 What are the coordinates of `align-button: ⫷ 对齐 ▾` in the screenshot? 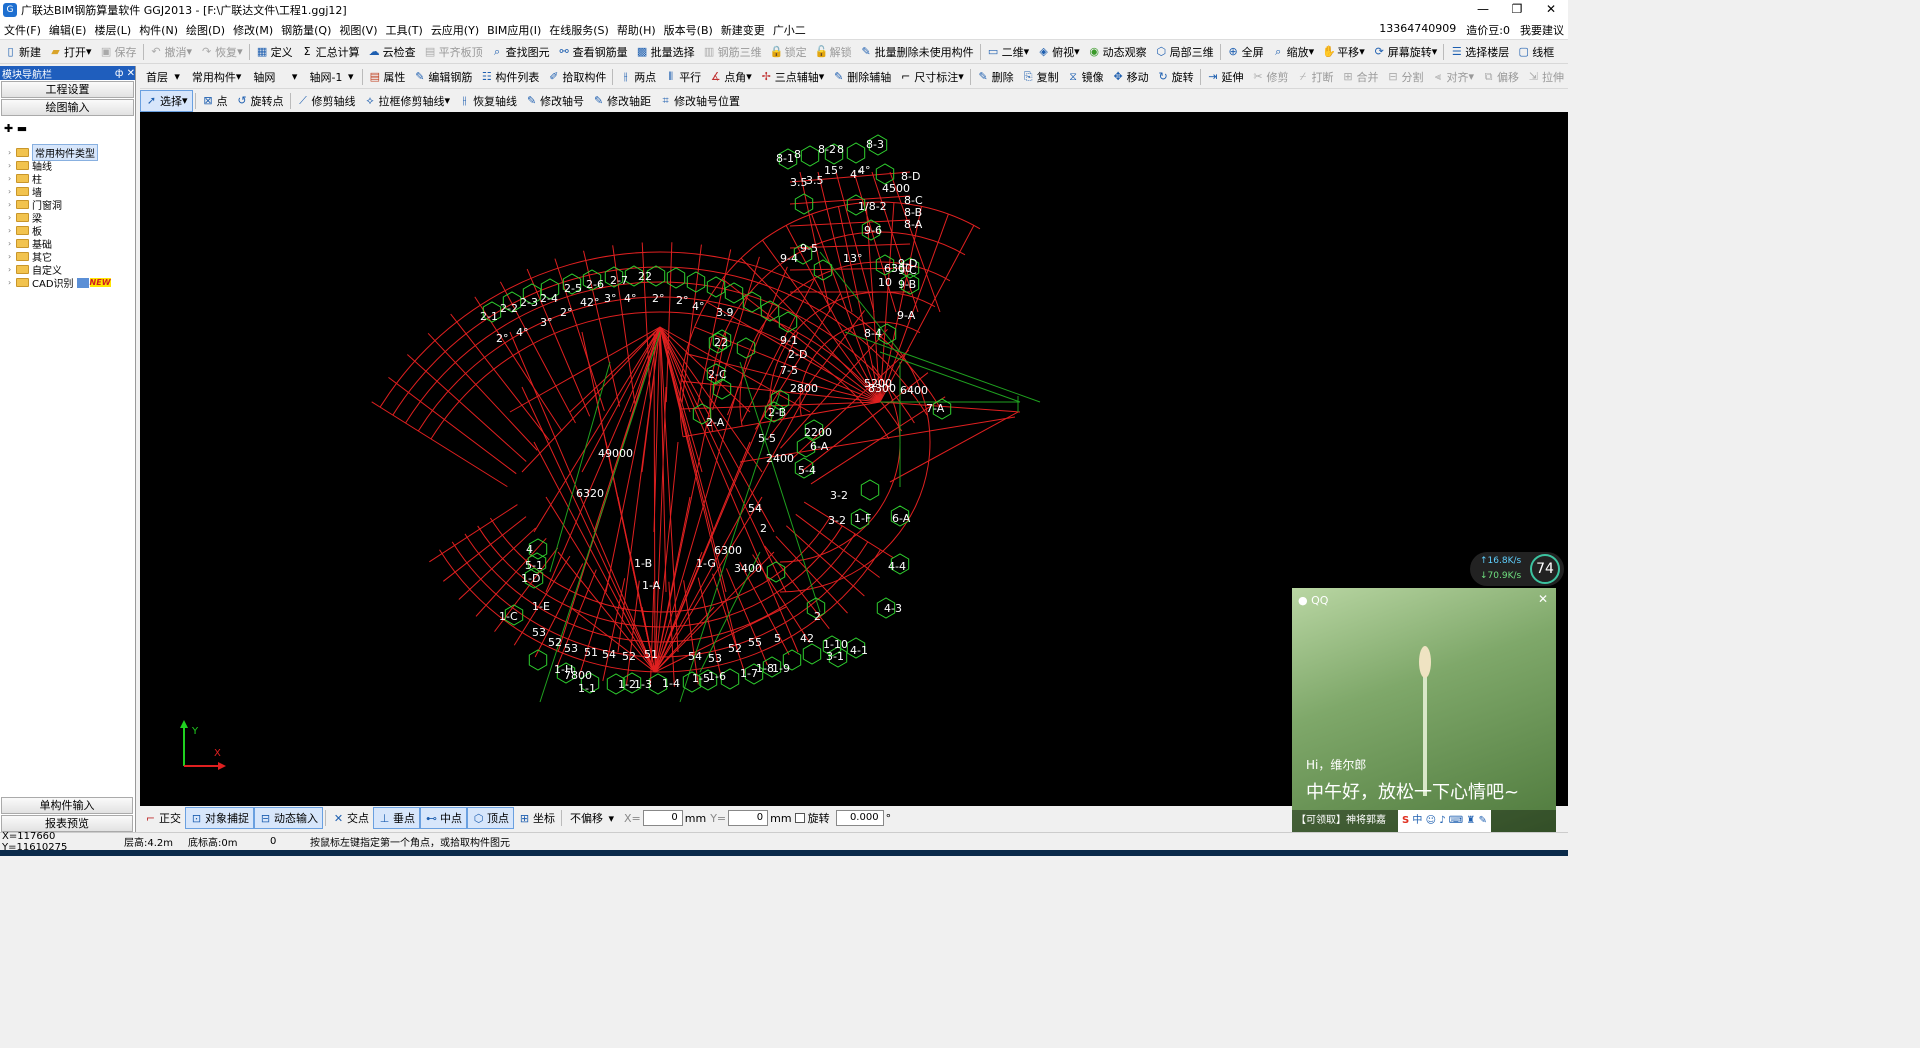 It's located at (1452, 77).